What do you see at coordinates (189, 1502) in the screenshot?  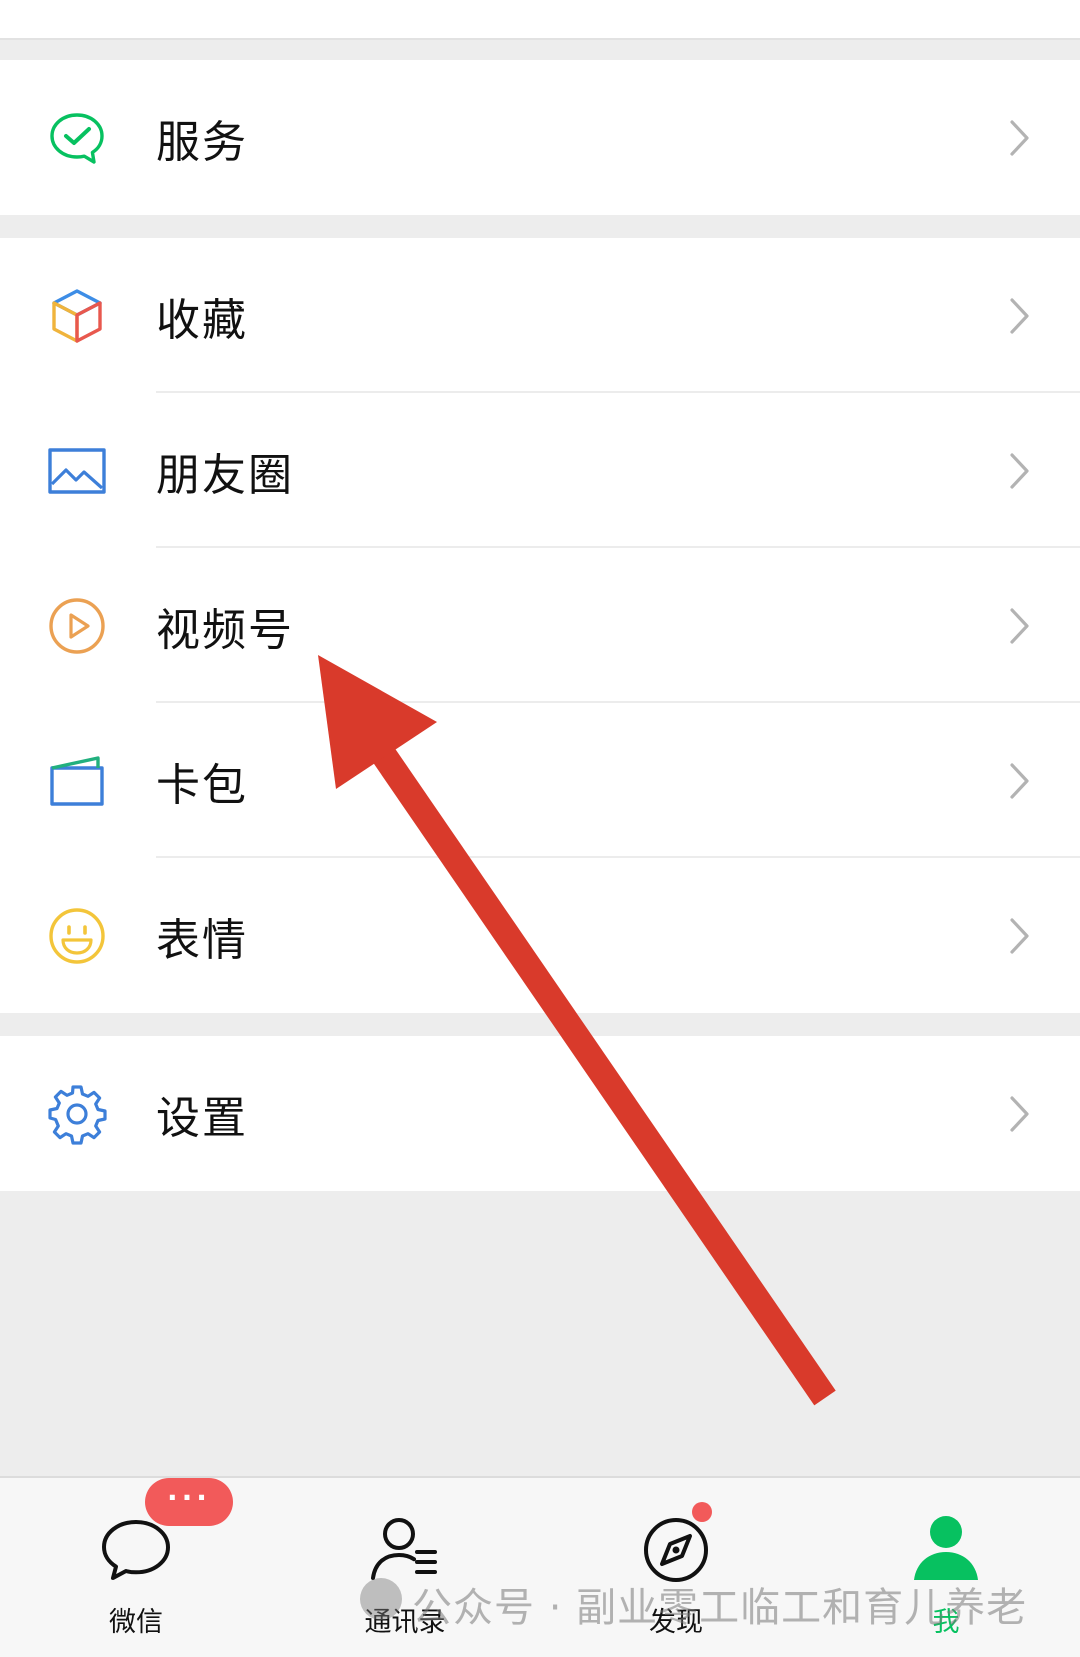 I see `unread-badge: ···` at bounding box center [189, 1502].